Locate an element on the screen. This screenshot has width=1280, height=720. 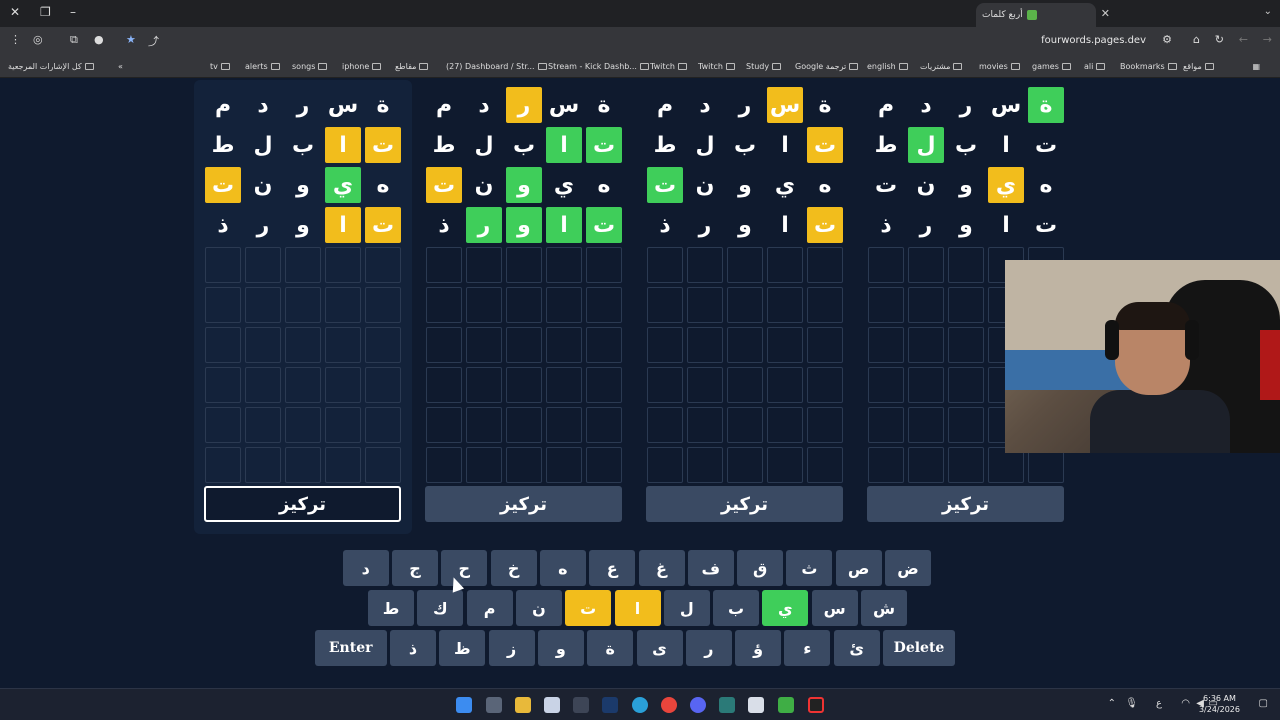
wifi-icon: ◠ is located at coordinates (1185, 703).